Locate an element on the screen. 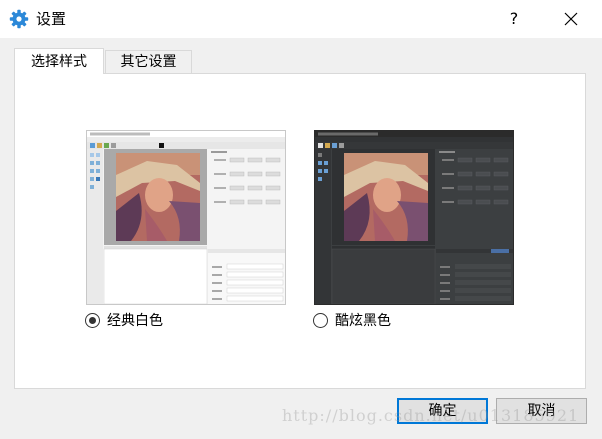 This screenshot has width=602, height=439. radio-classic-white-label: 经典白色 is located at coordinates (135, 321).